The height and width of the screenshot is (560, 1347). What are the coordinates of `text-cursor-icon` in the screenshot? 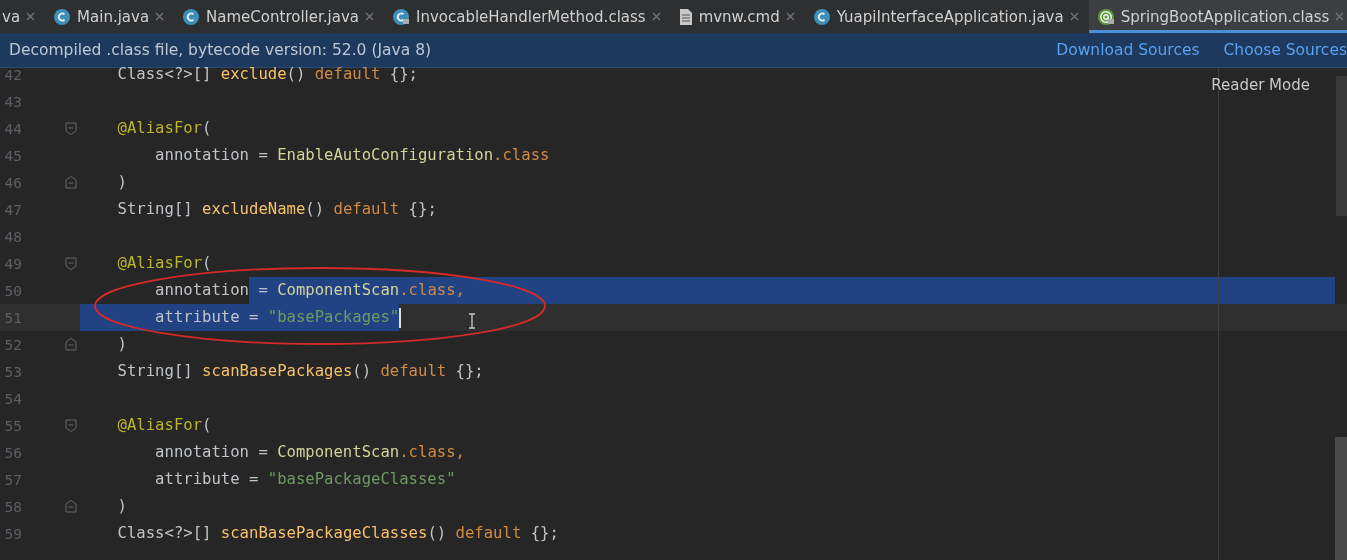 It's located at (472, 321).